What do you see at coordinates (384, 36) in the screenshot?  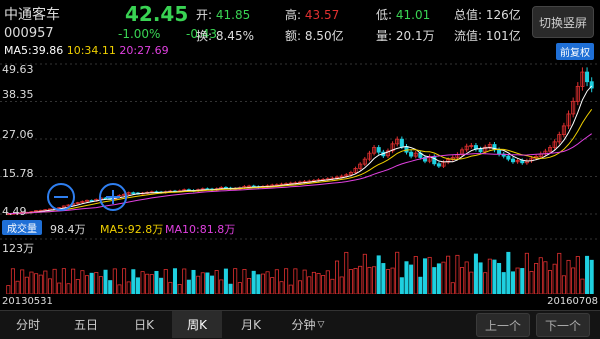 I see `quote-label: 量:` at bounding box center [384, 36].